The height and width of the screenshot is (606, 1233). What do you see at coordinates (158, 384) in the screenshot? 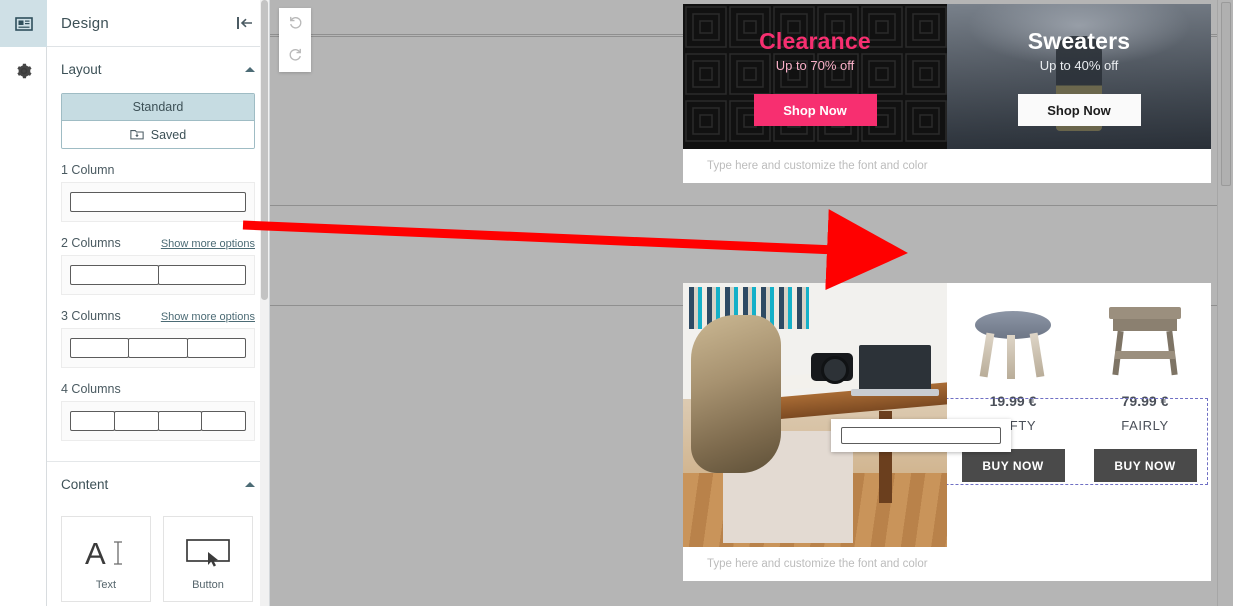
I see `layout-group-4-columns-header: 4 Columns` at bounding box center [158, 384].